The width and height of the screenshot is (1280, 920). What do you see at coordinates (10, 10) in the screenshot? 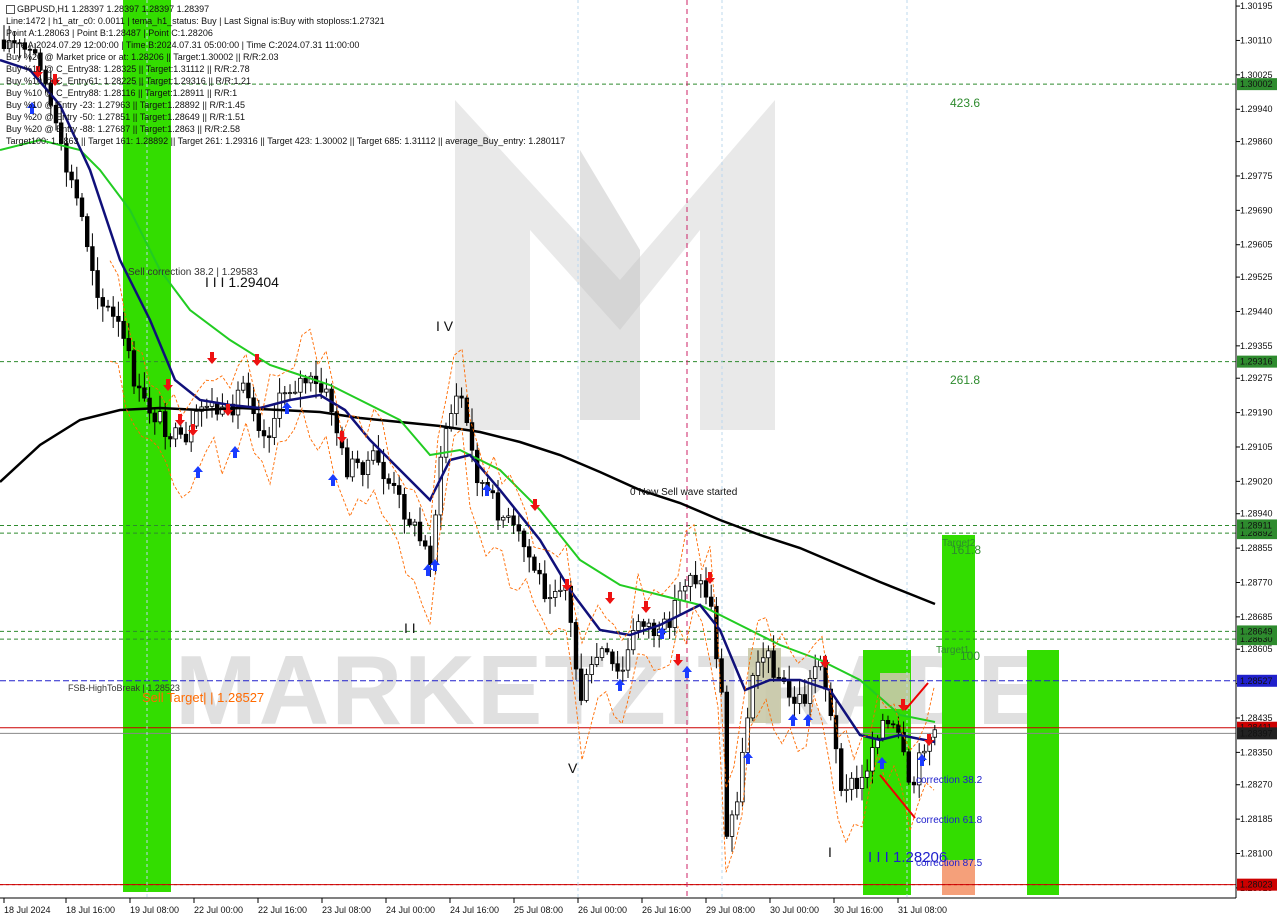
I see `chart-menu-icon` at bounding box center [10, 10].